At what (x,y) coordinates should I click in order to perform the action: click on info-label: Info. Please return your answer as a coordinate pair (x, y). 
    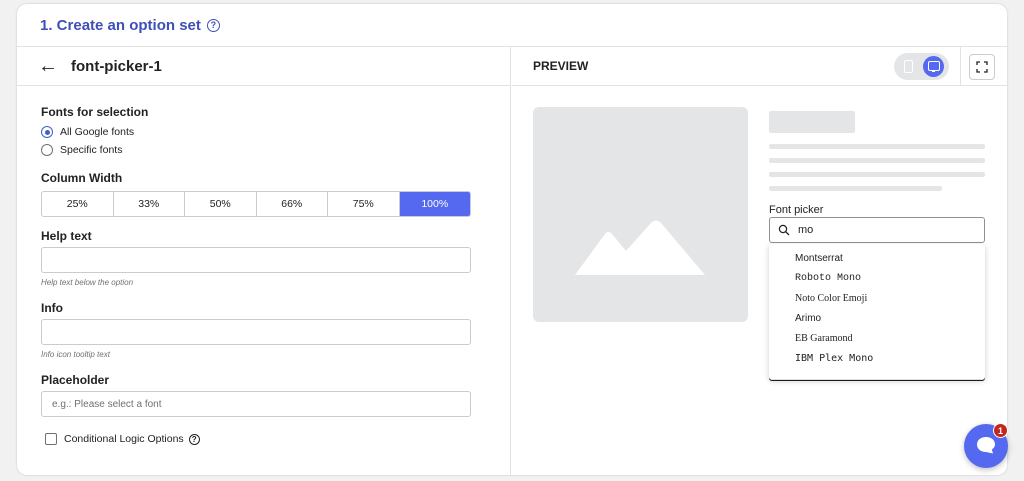
    Looking at the image, I should click on (52, 308).